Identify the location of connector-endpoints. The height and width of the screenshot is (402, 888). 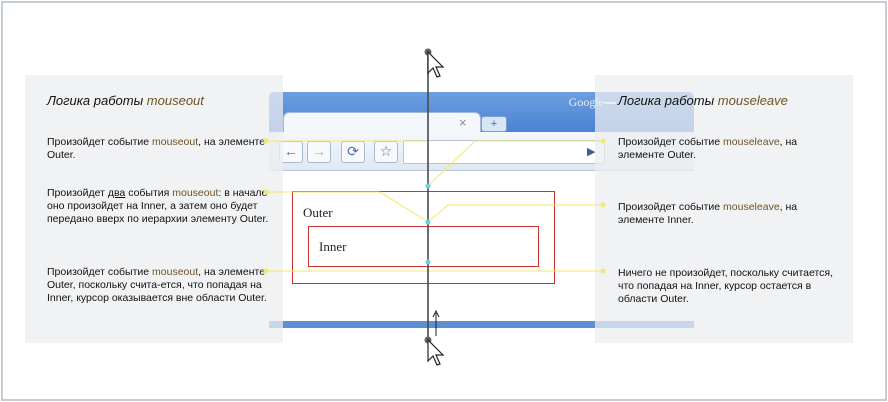
(434, 206).